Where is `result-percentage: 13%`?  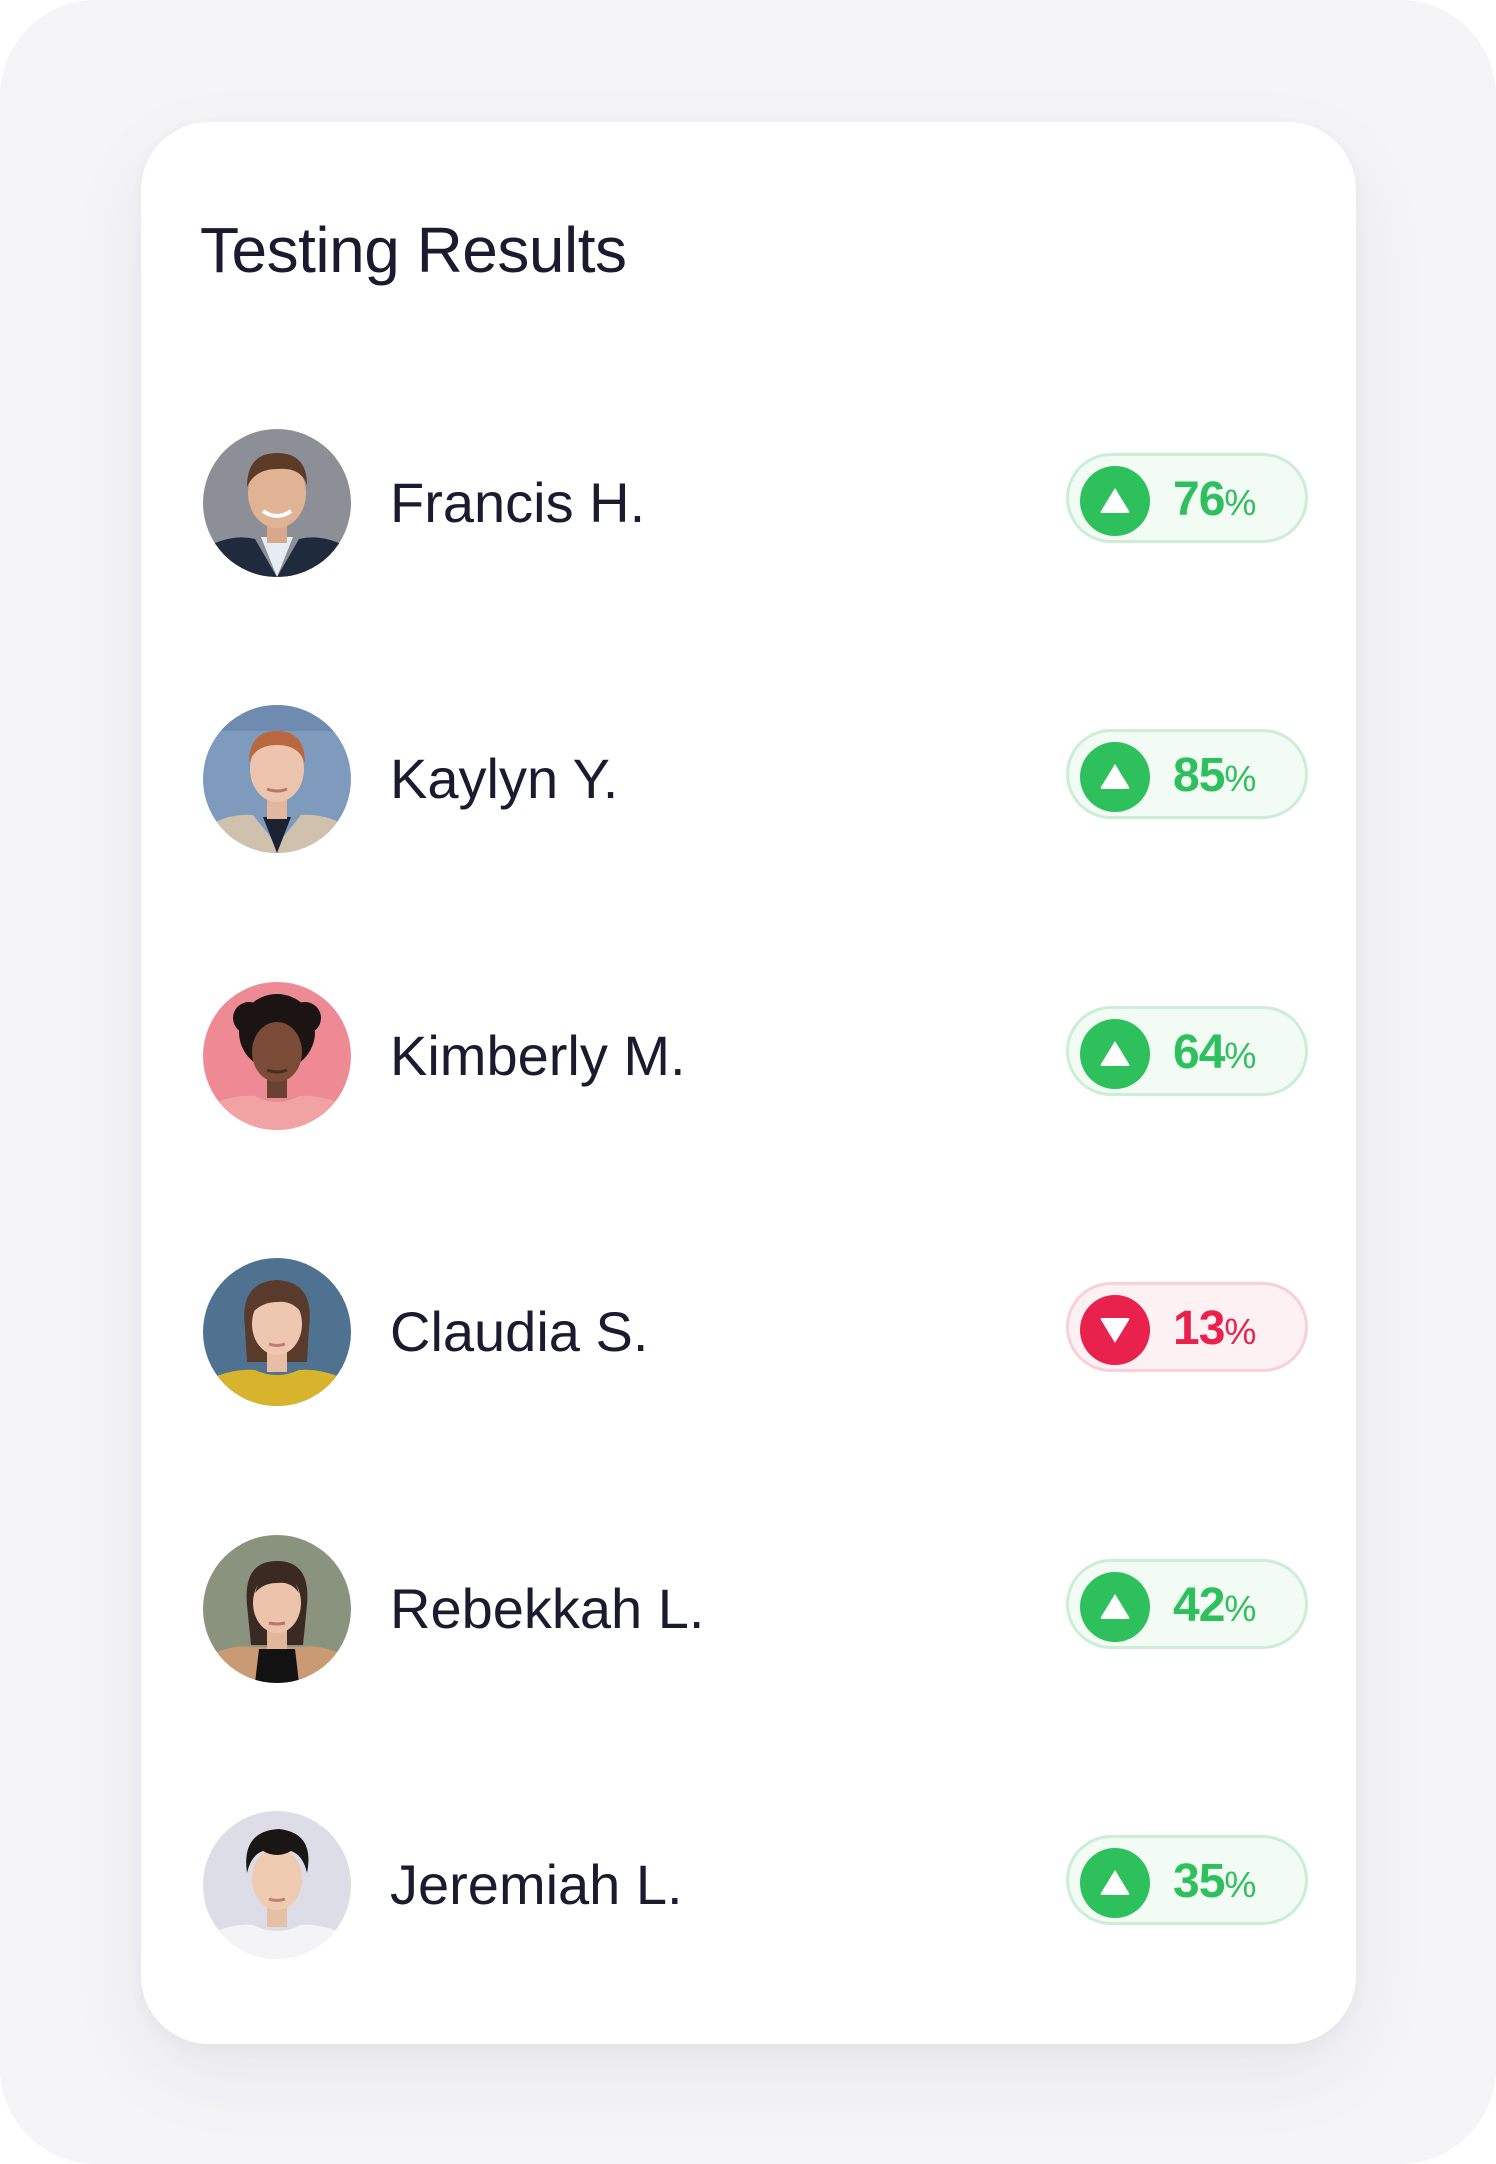 result-percentage: 13% is located at coordinates (1215, 1328).